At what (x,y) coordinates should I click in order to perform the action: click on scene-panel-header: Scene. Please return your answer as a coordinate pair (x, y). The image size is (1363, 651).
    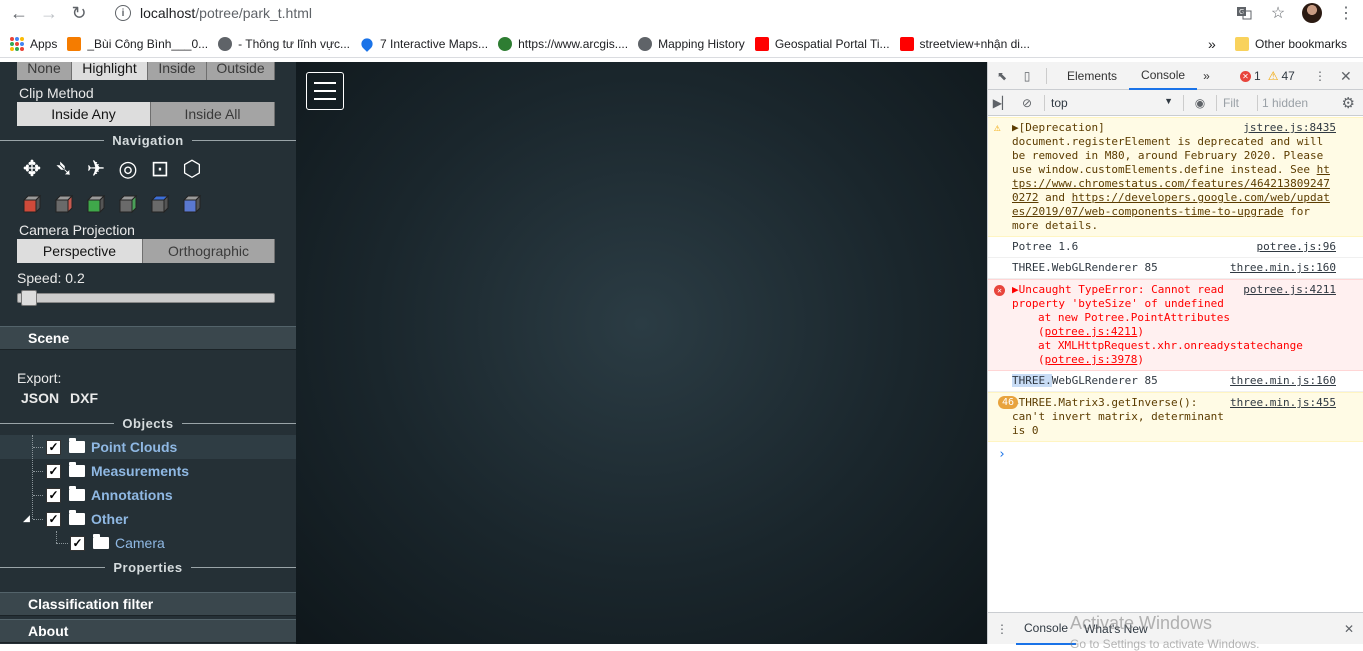
    Looking at the image, I should click on (148, 338).